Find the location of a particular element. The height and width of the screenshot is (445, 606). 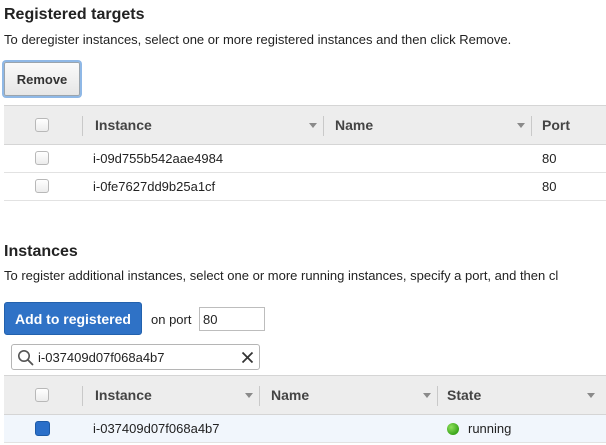

instances-heading: Instances is located at coordinates (41, 251).